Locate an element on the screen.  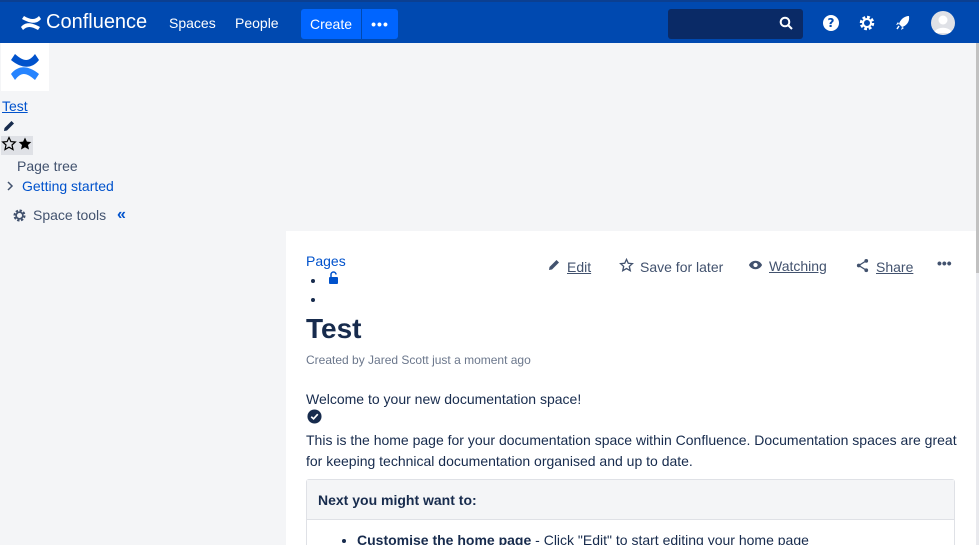
space-tools-label: Space tools is located at coordinates (70, 215).